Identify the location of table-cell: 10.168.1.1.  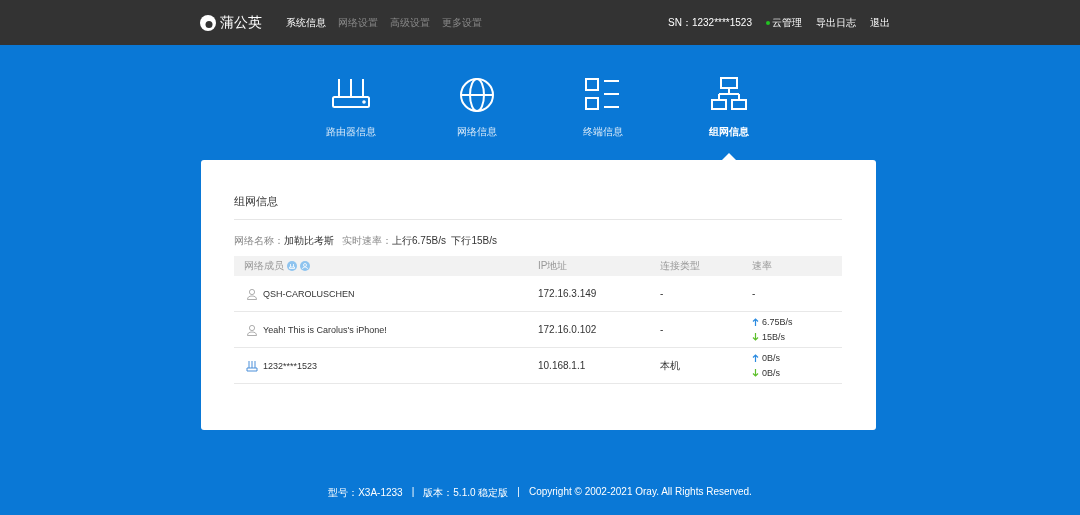
(562, 365).